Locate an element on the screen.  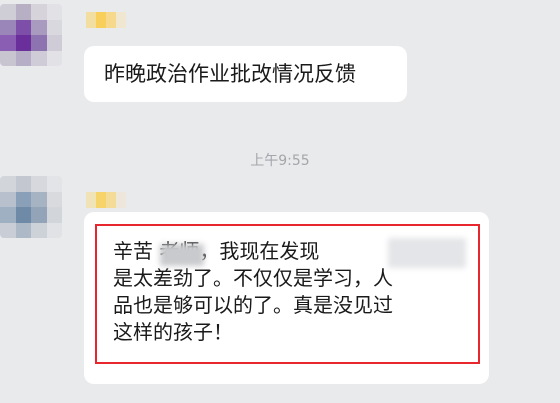
message-bubble: 昨晚政治作业批改情况反馈 is located at coordinates (245, 74).